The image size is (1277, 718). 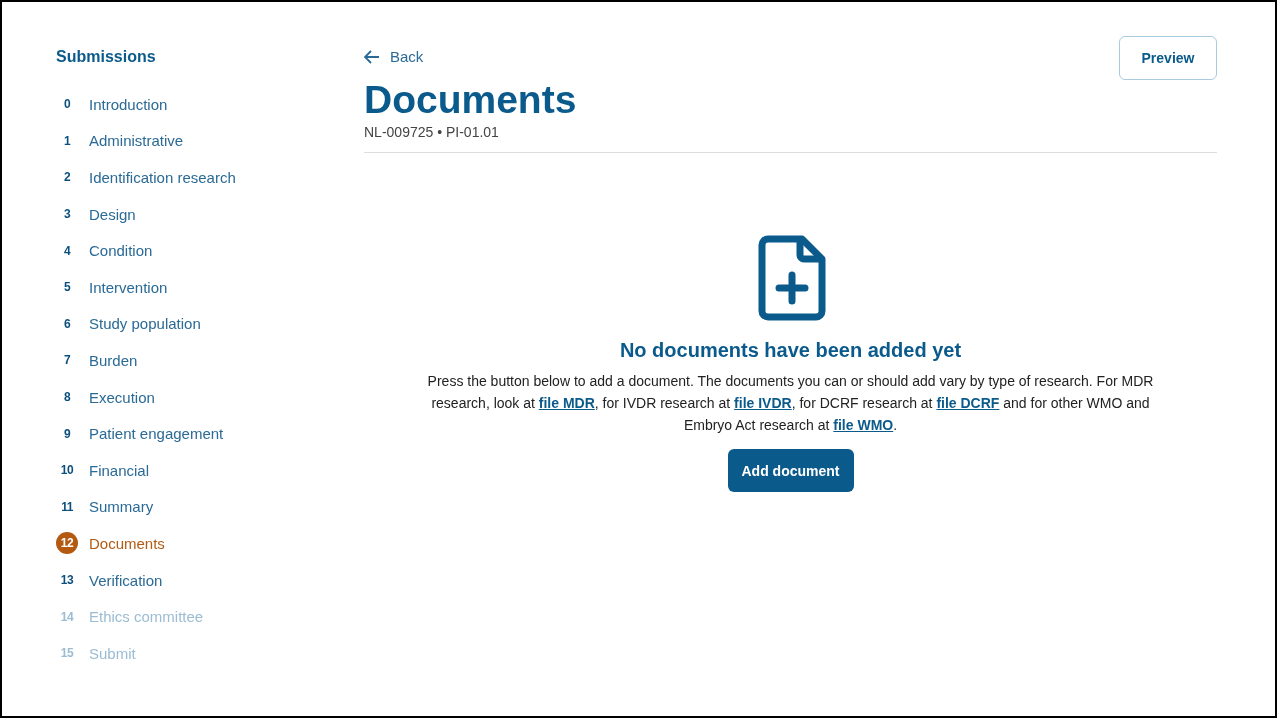 What do you see at coordinates (566, 403) in the screenshot?
I see `file-link: file MDR` at bounding box center [566, 403].